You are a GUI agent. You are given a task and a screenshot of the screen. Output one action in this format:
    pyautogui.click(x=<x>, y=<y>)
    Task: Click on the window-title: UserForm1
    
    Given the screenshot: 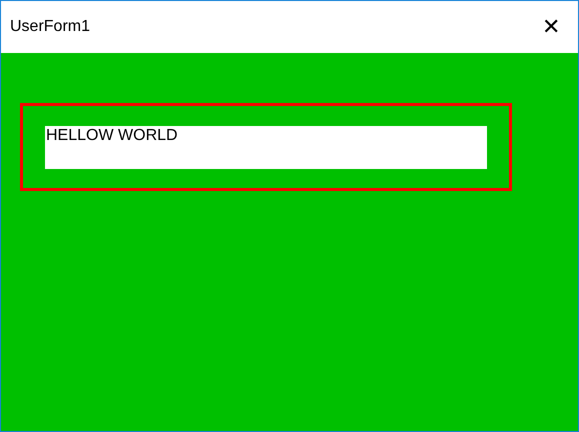 What is the action you would take?
    pyautogui.click(x=50, y=27)
    